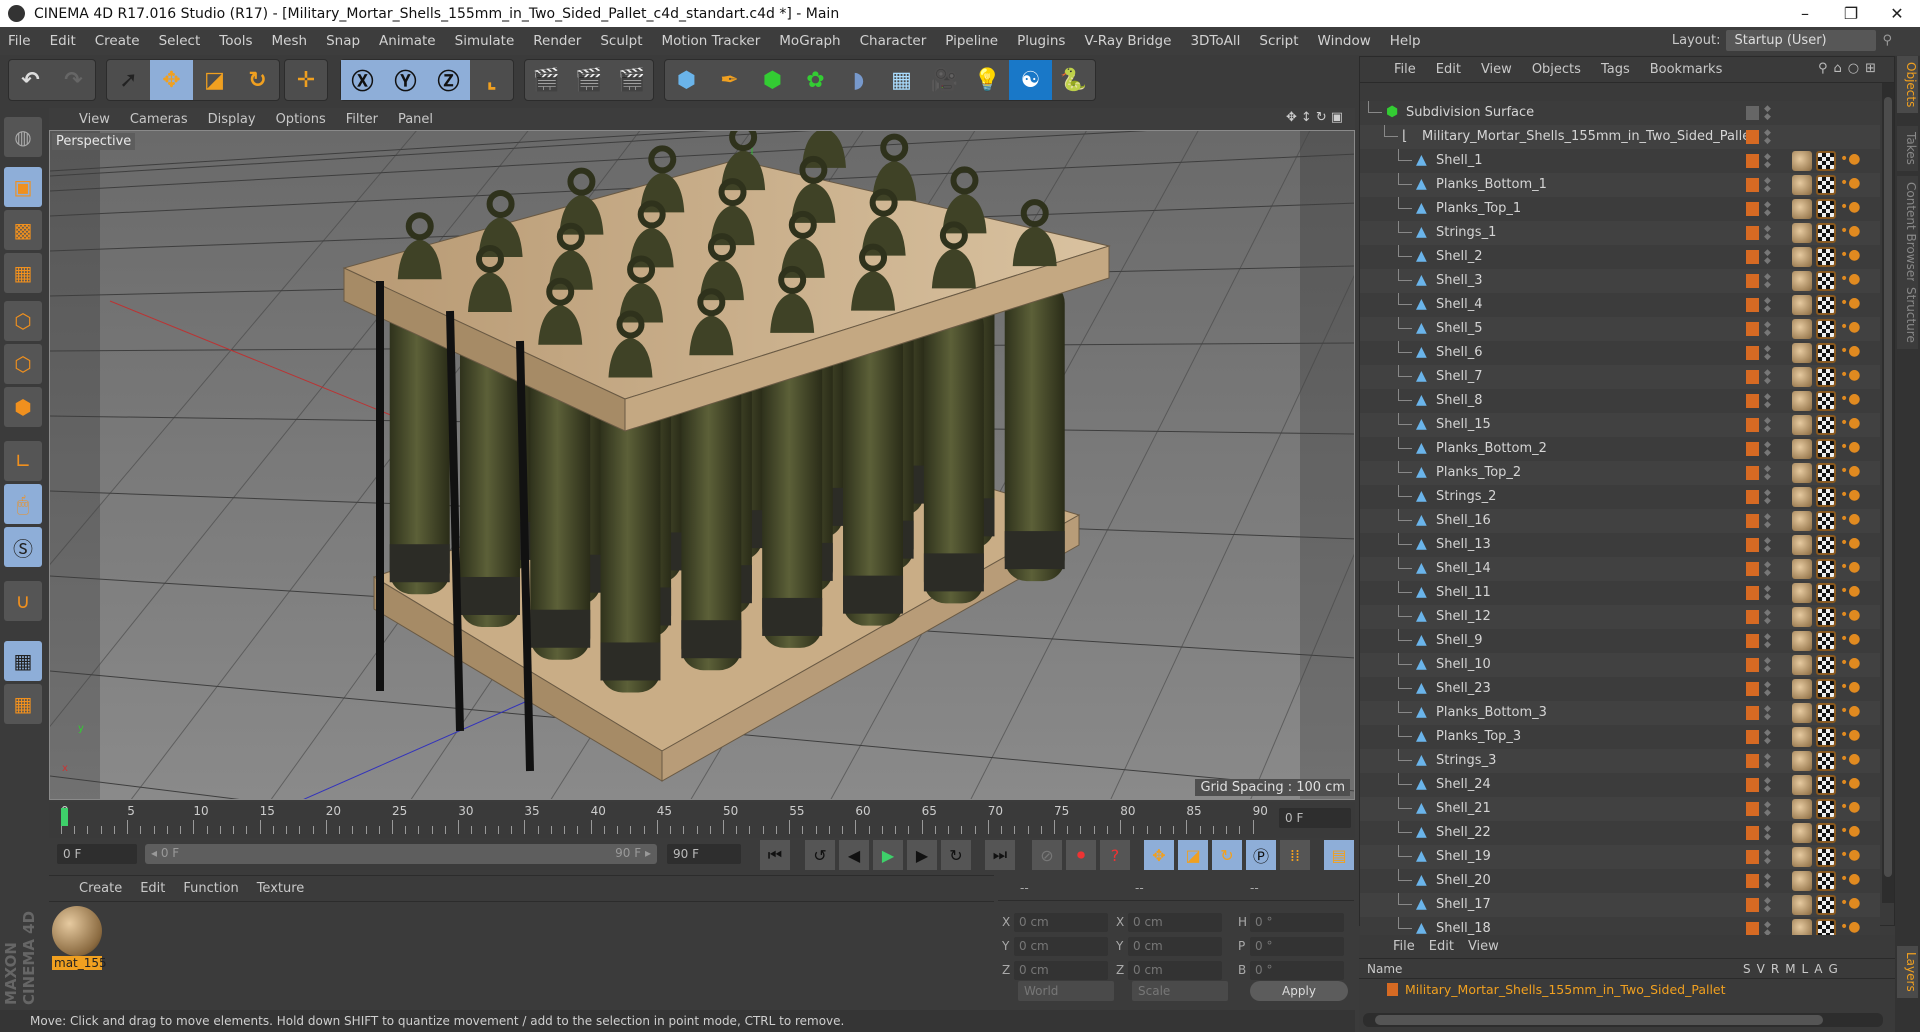  I want to click on keyframe-selection-icon: ?, so click(1115, 855).